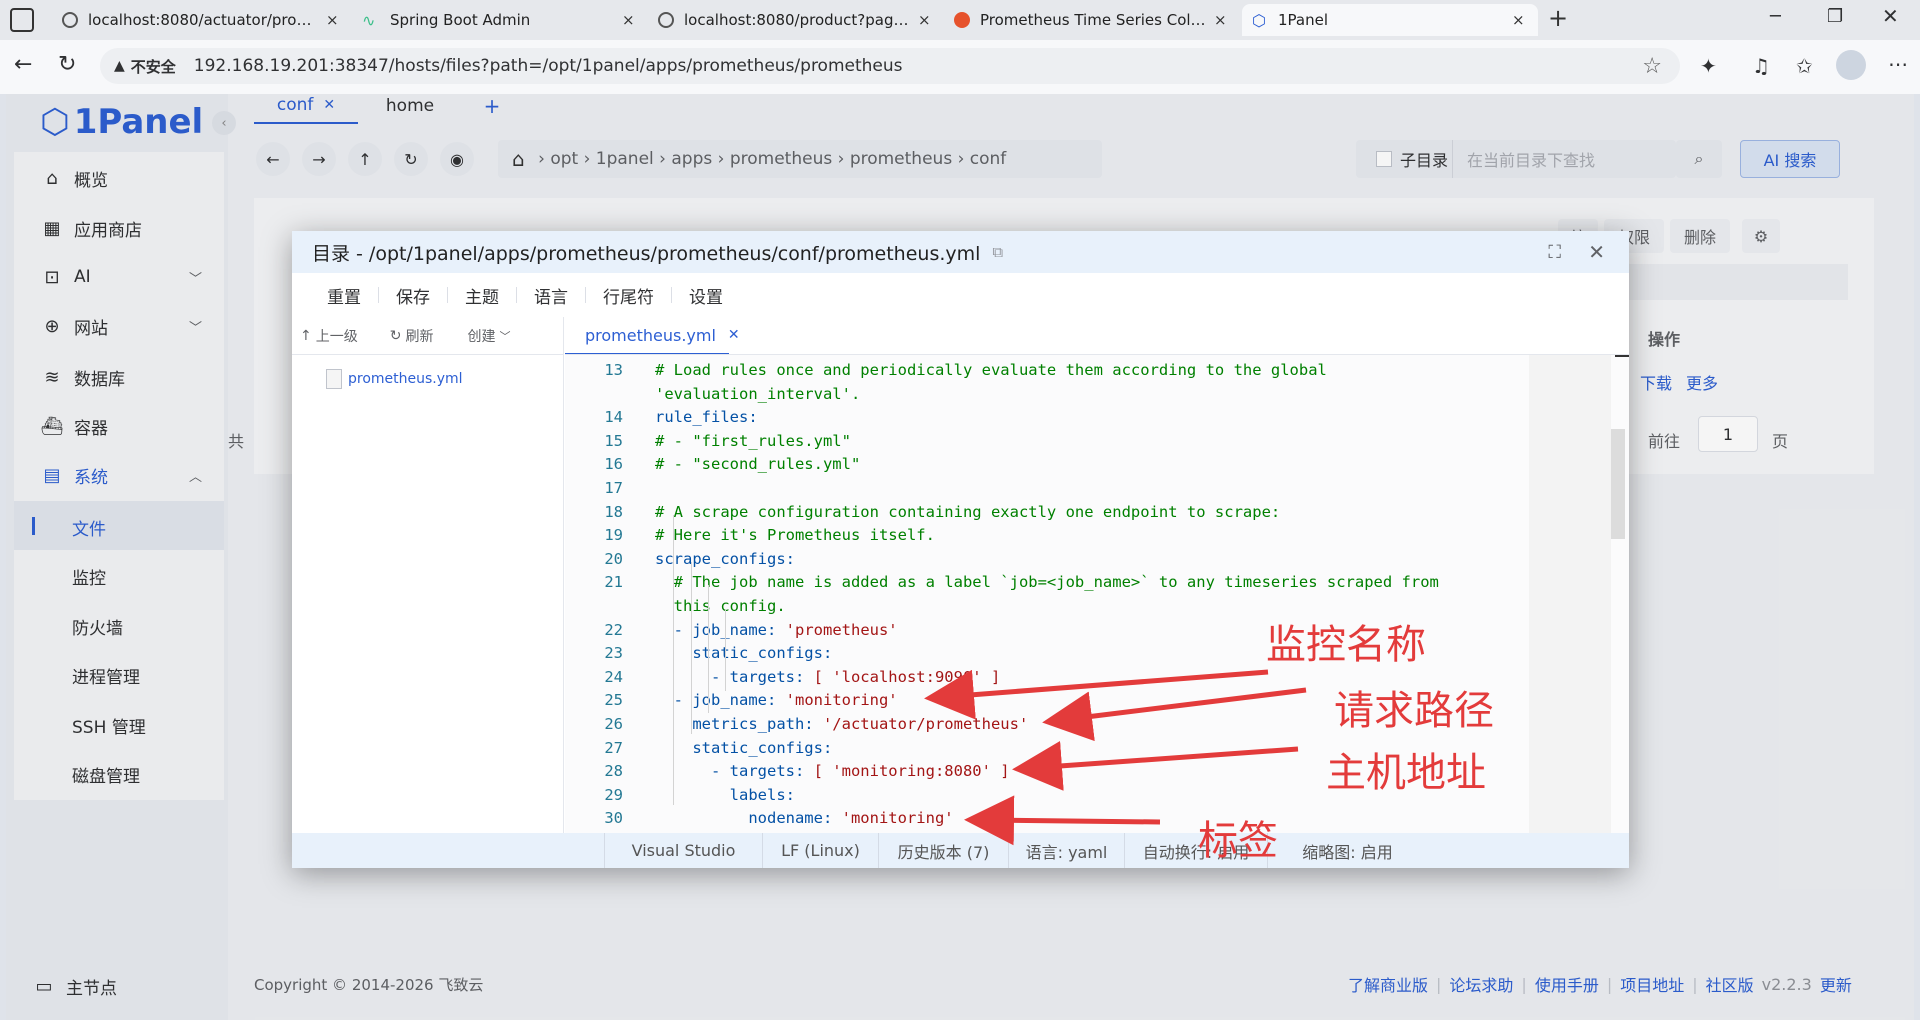 The height and width of the screenshot is (1020, 1920). Describe the element at coordinates (1558, 18) in the screenshot. I see `new-tab-button: +` at that location.